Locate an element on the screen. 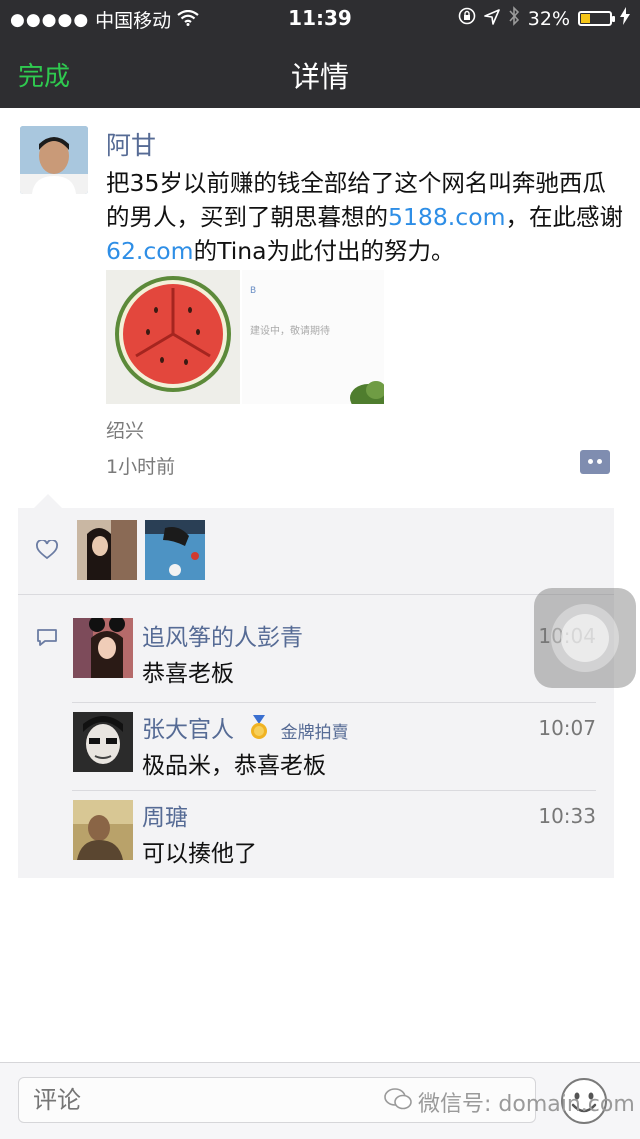 The width and height of the screenshot is (640, 1139). comment-author: 张大官人 is located at coordinates (188, 730).